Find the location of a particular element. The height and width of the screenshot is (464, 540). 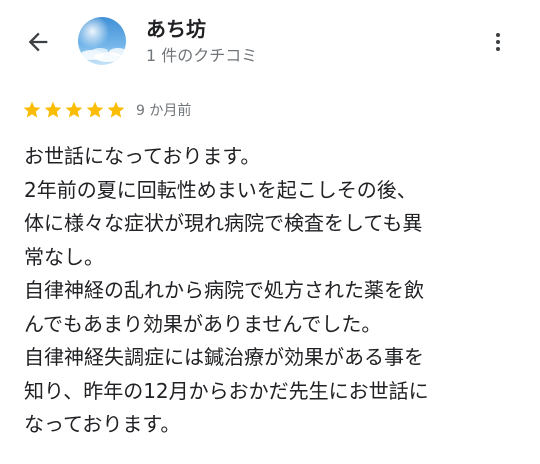

review-text-line: 自律神経の乱れから病院で処方された薬を飲 is located at coordinates (224, 290).